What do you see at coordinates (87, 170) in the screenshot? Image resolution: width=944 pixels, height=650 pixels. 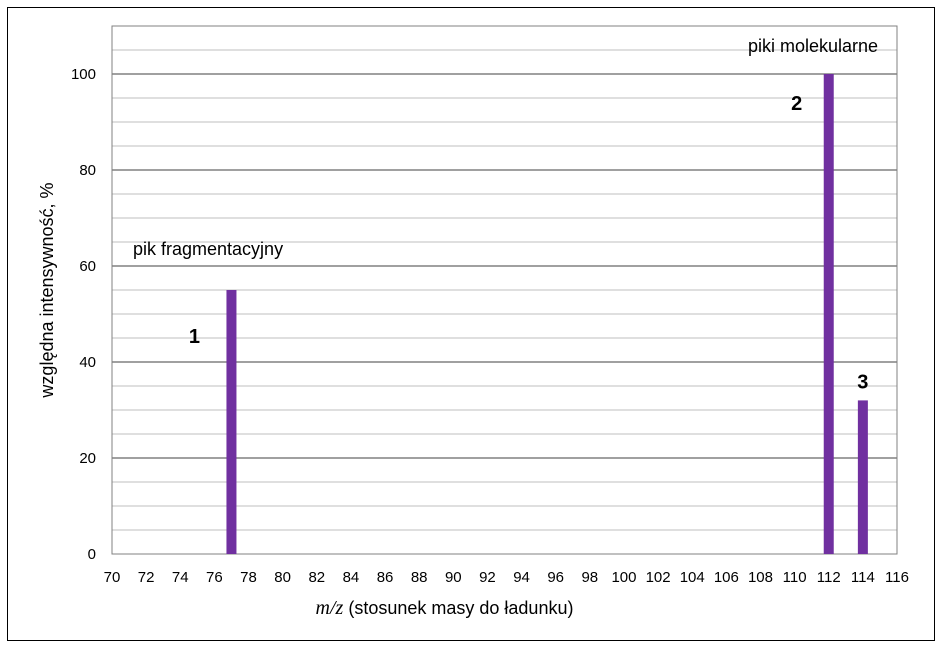 I see `y-tick-label: 80` at bounding box center [87, 170].